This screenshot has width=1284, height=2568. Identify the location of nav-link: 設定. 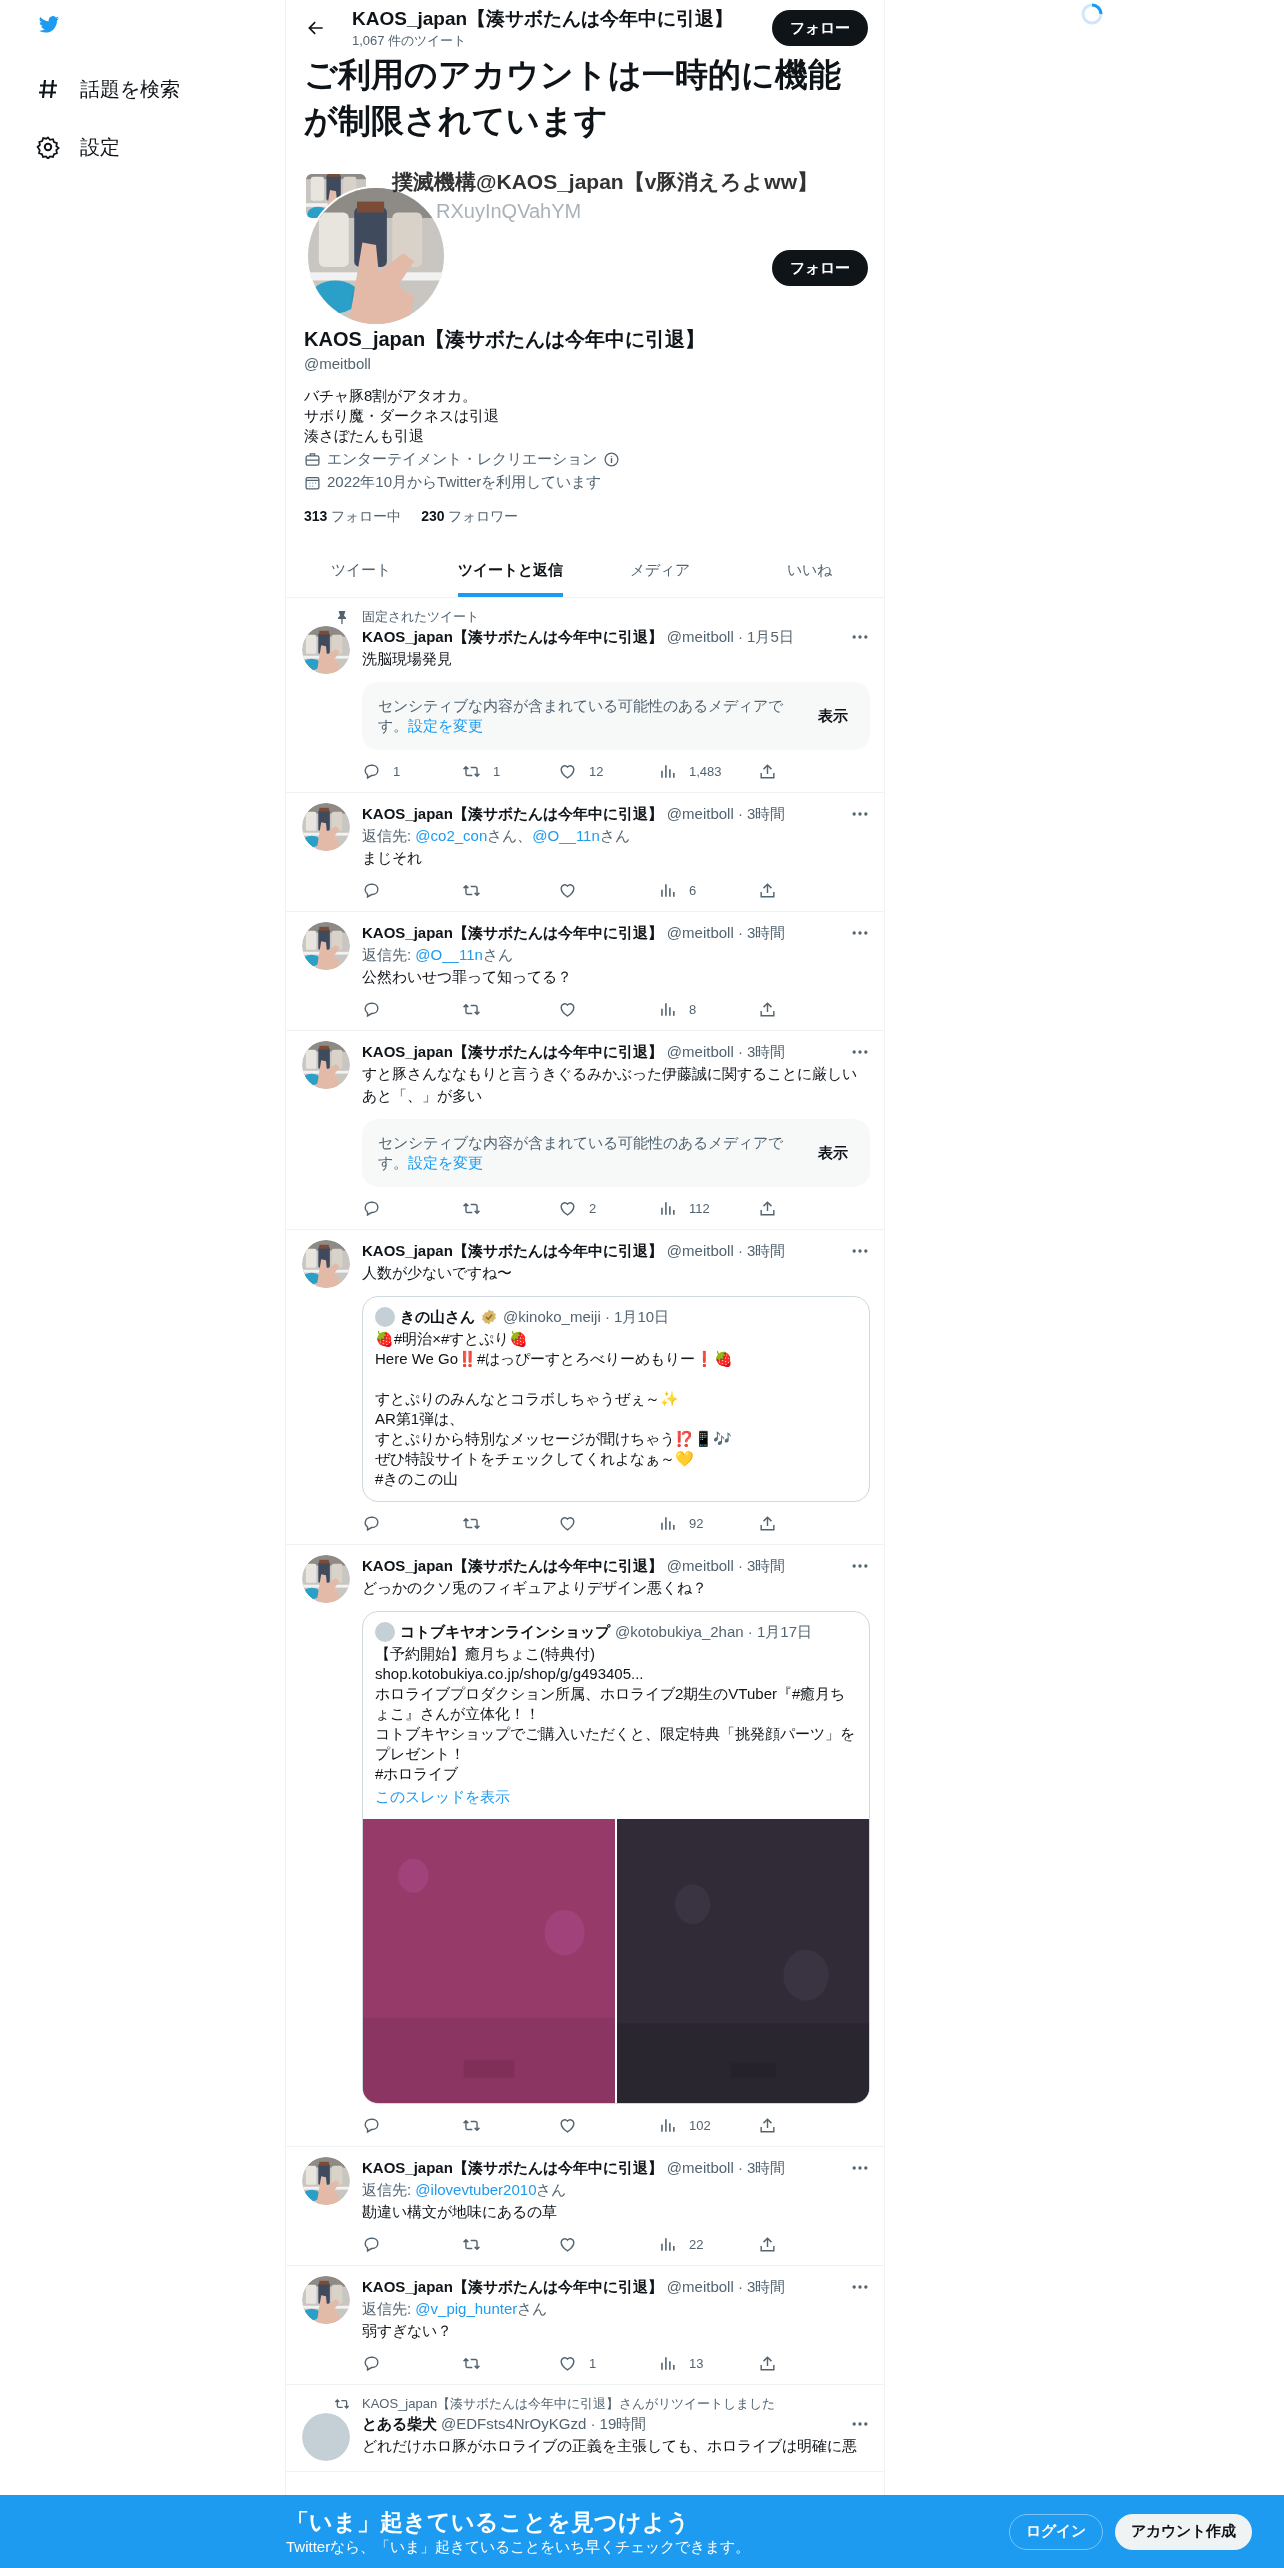
(78, 147).